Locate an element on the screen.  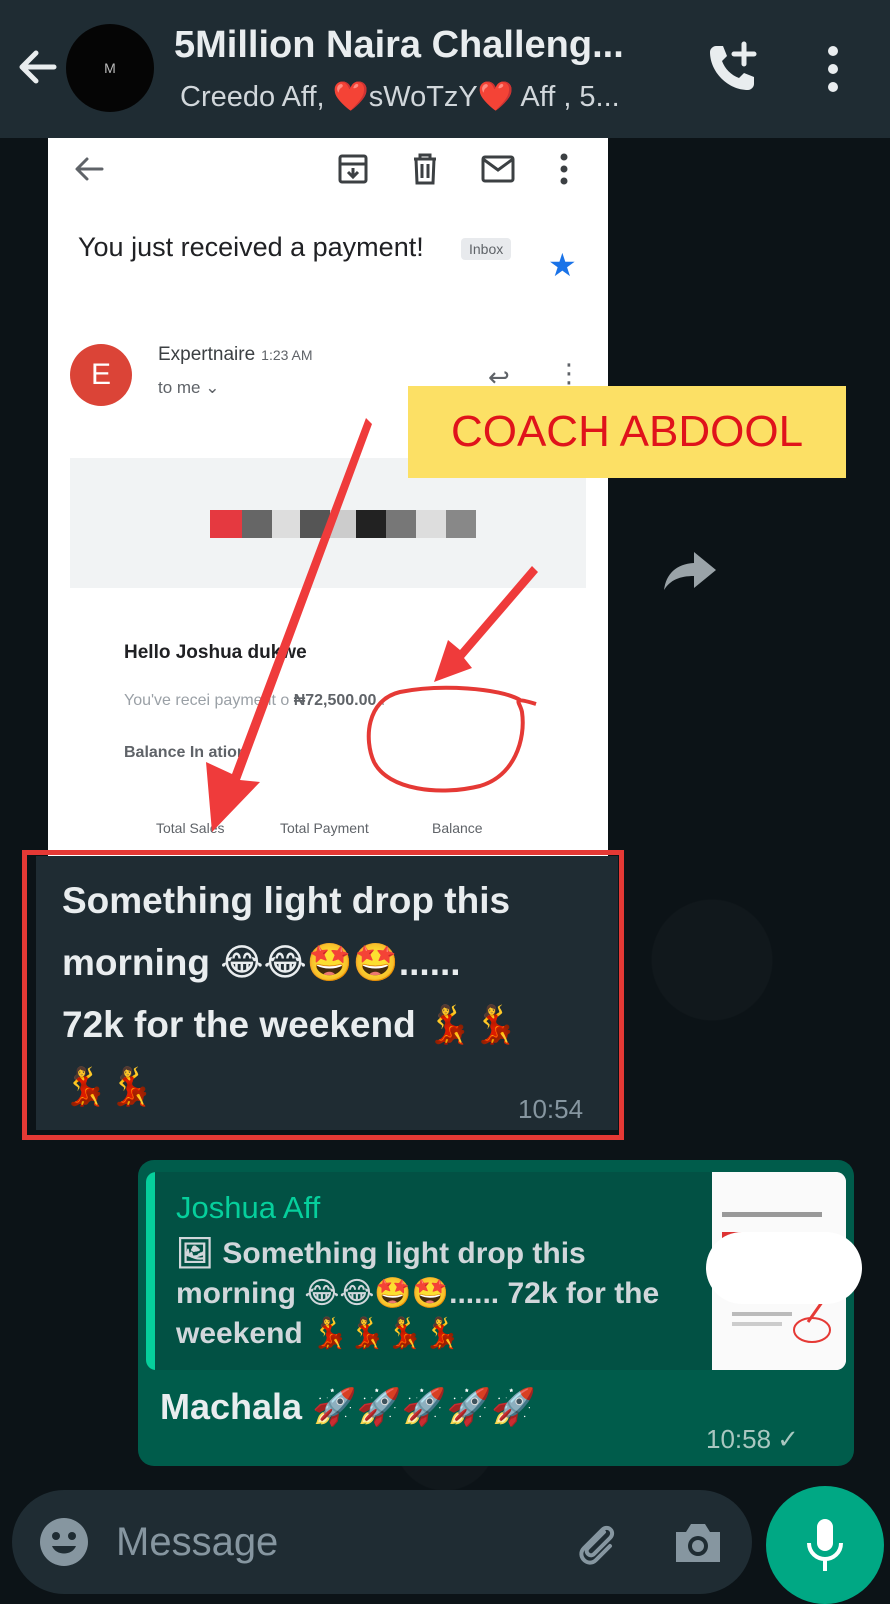
microphone-icon is located at coordinates (825, 1545).